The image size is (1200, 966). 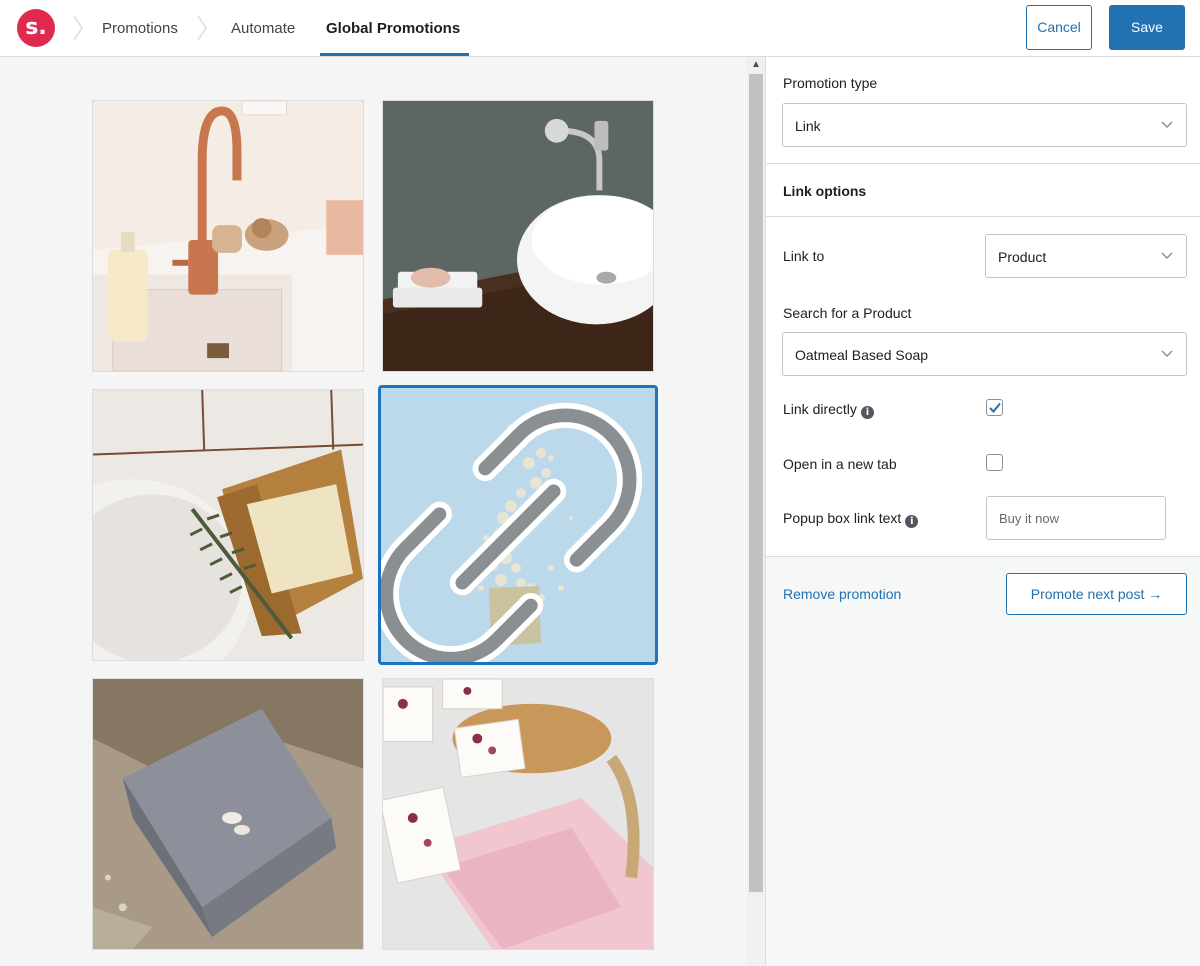 I want to click on cancel-button: Cancel, so click(x=1059, y=27).